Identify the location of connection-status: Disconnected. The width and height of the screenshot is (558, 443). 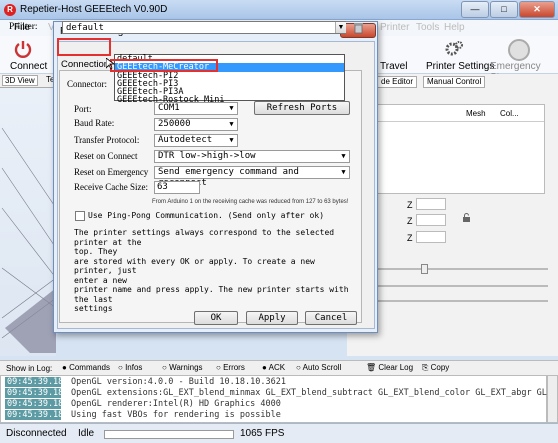
(36, 433).